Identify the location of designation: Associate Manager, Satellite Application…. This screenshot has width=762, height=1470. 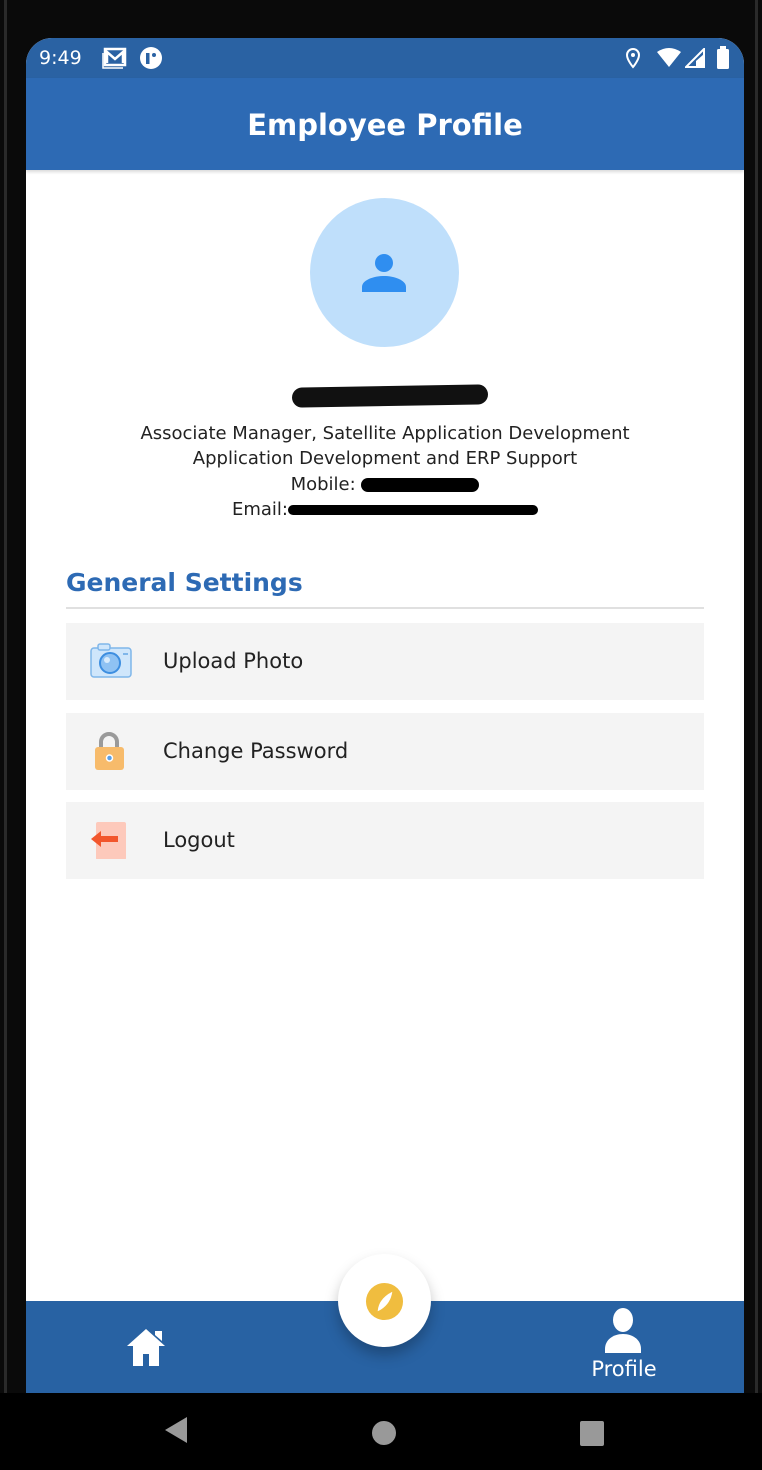
(385, 433).